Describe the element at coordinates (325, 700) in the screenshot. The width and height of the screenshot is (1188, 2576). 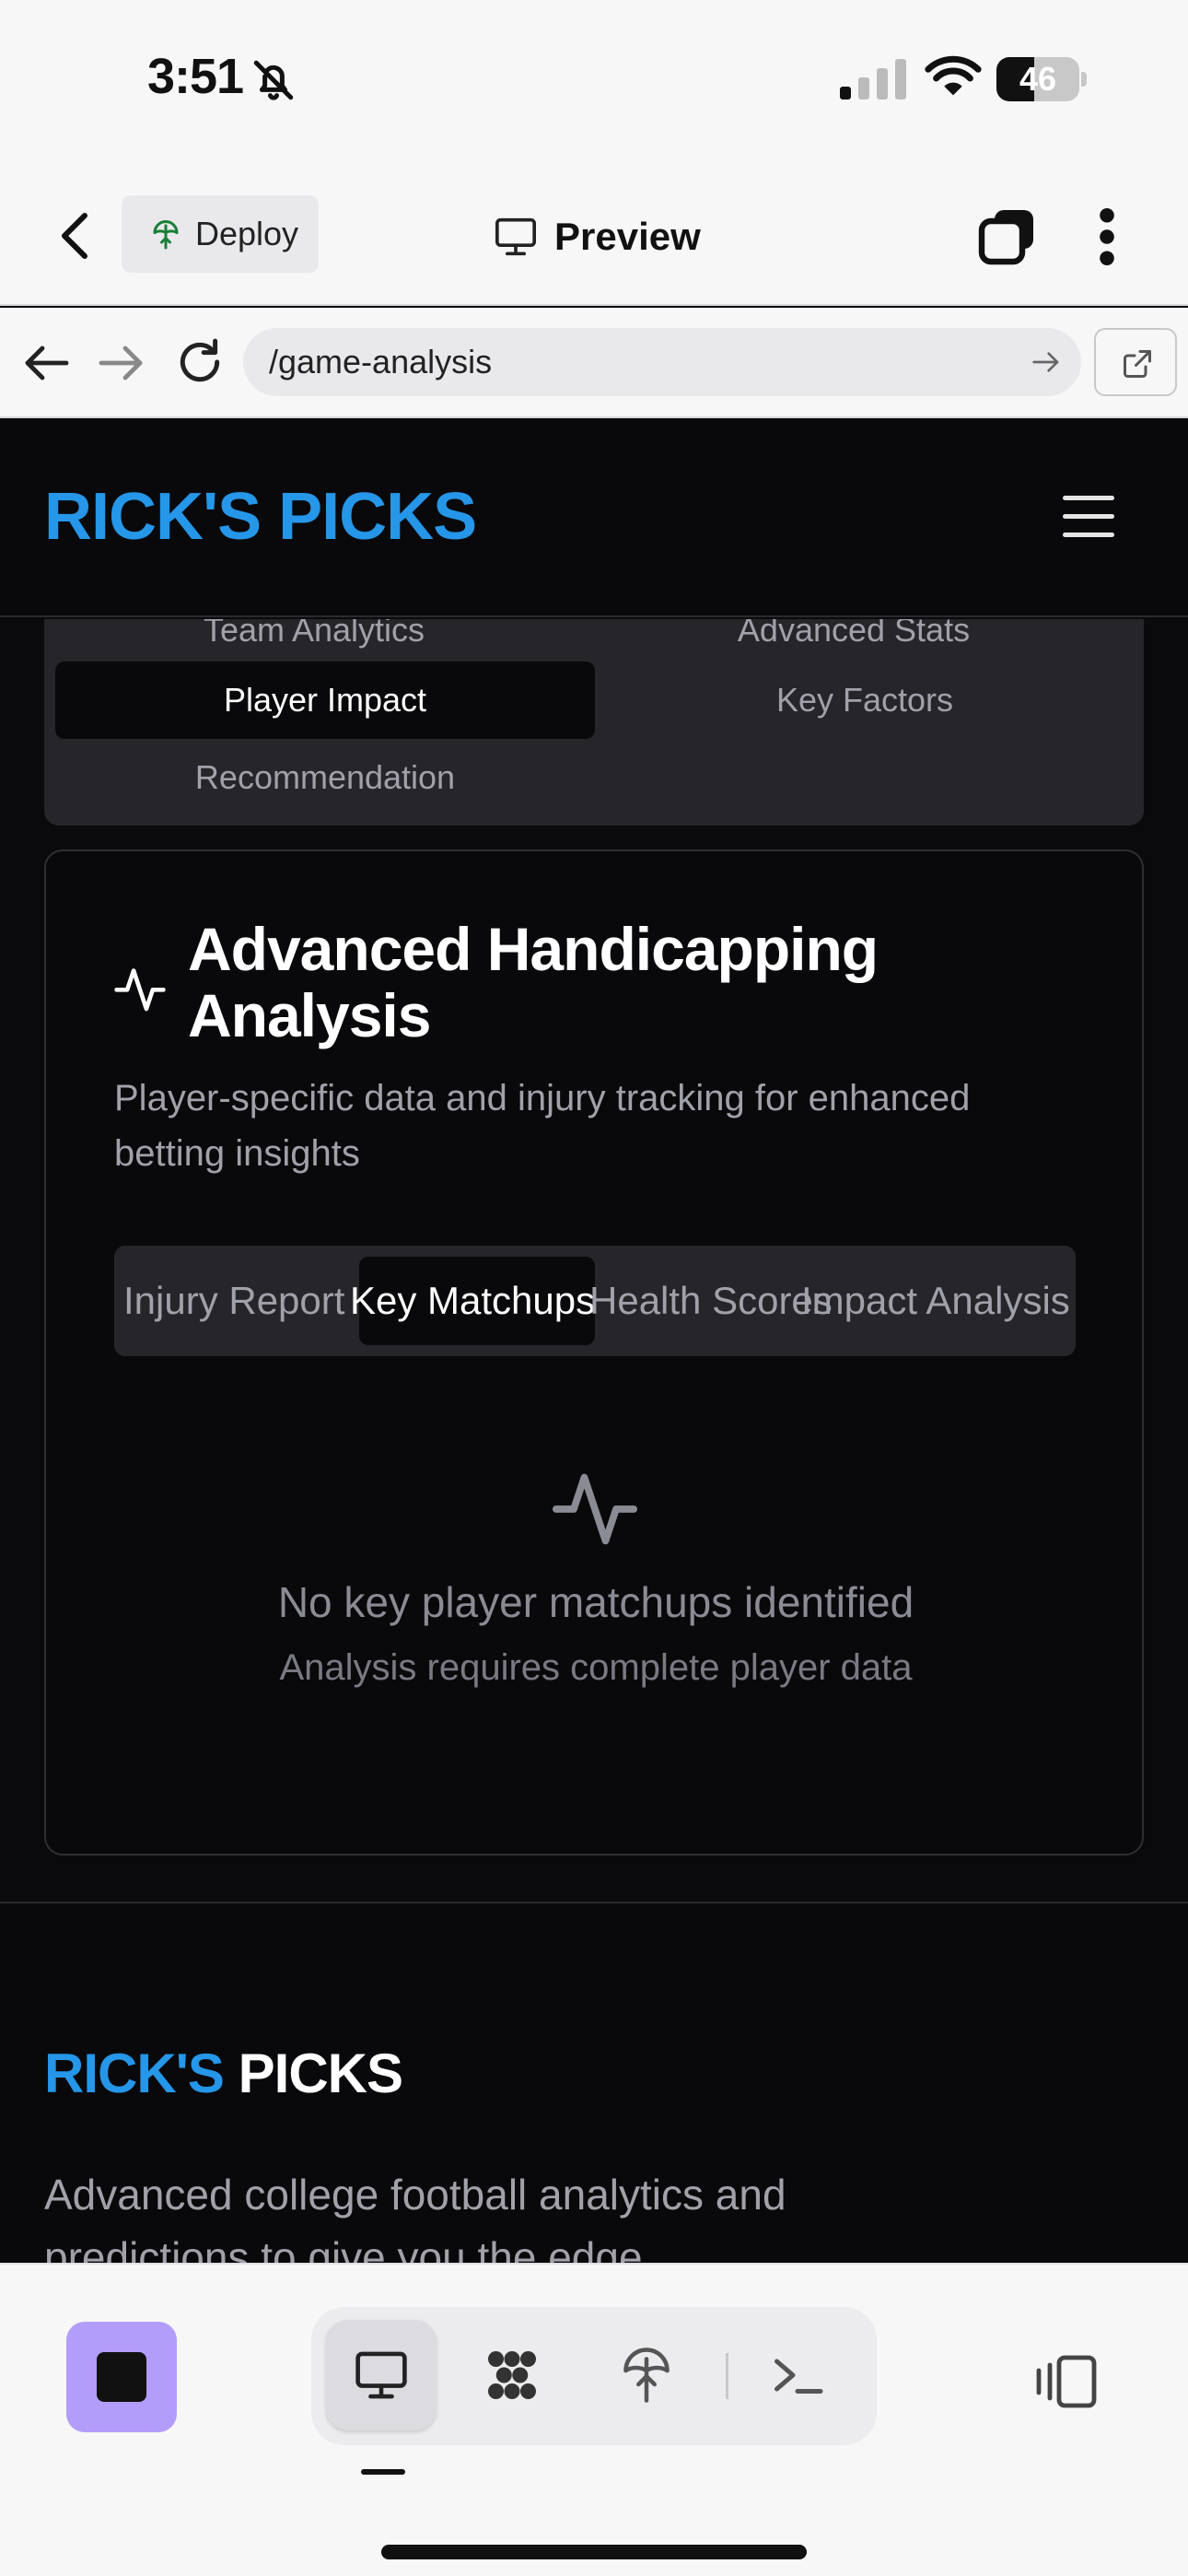
I see `tab-player-impact: Player Impact` at that location.